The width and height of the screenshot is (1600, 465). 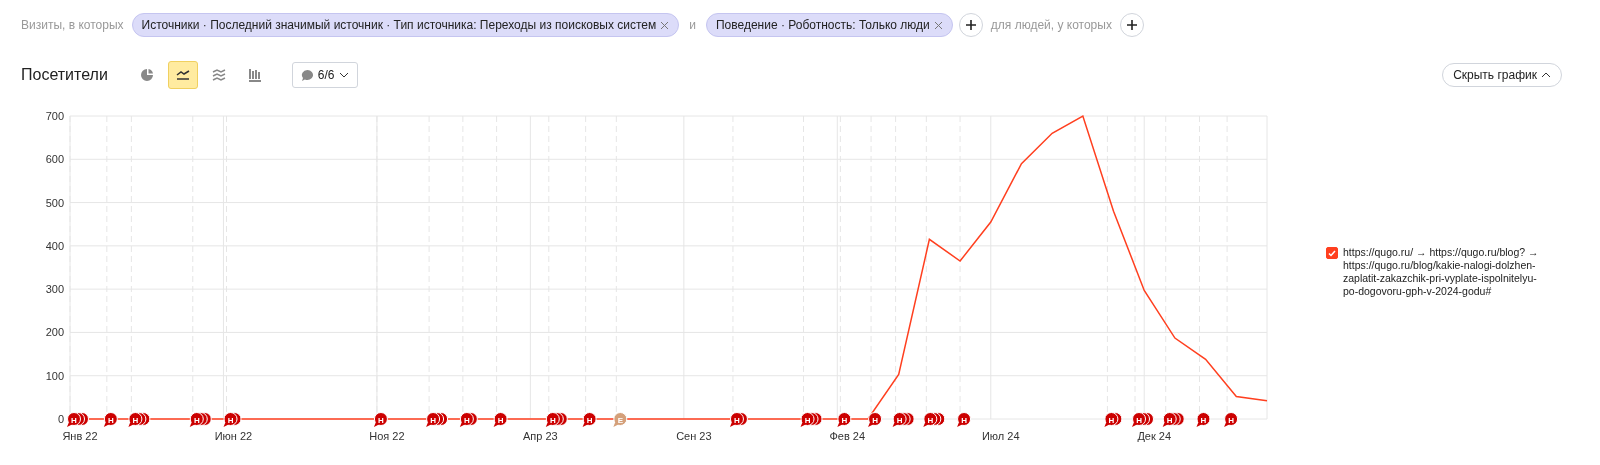 What do you see at coordinates (54, 245) in the screenshot?
I see `y-axis-label: 400` at bounding box center [54, 245].